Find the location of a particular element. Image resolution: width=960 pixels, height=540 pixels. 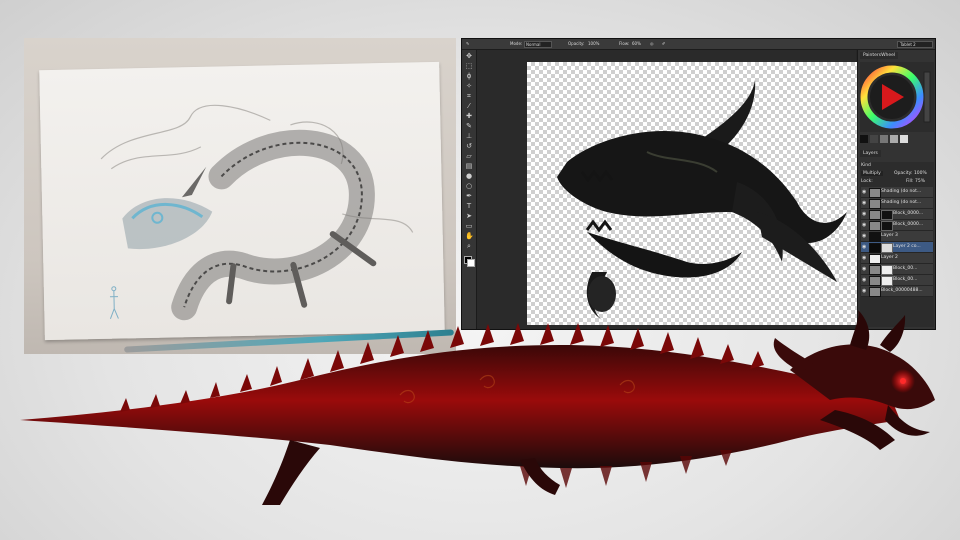

flow-value: 60% is located at coordinates (636, 43).